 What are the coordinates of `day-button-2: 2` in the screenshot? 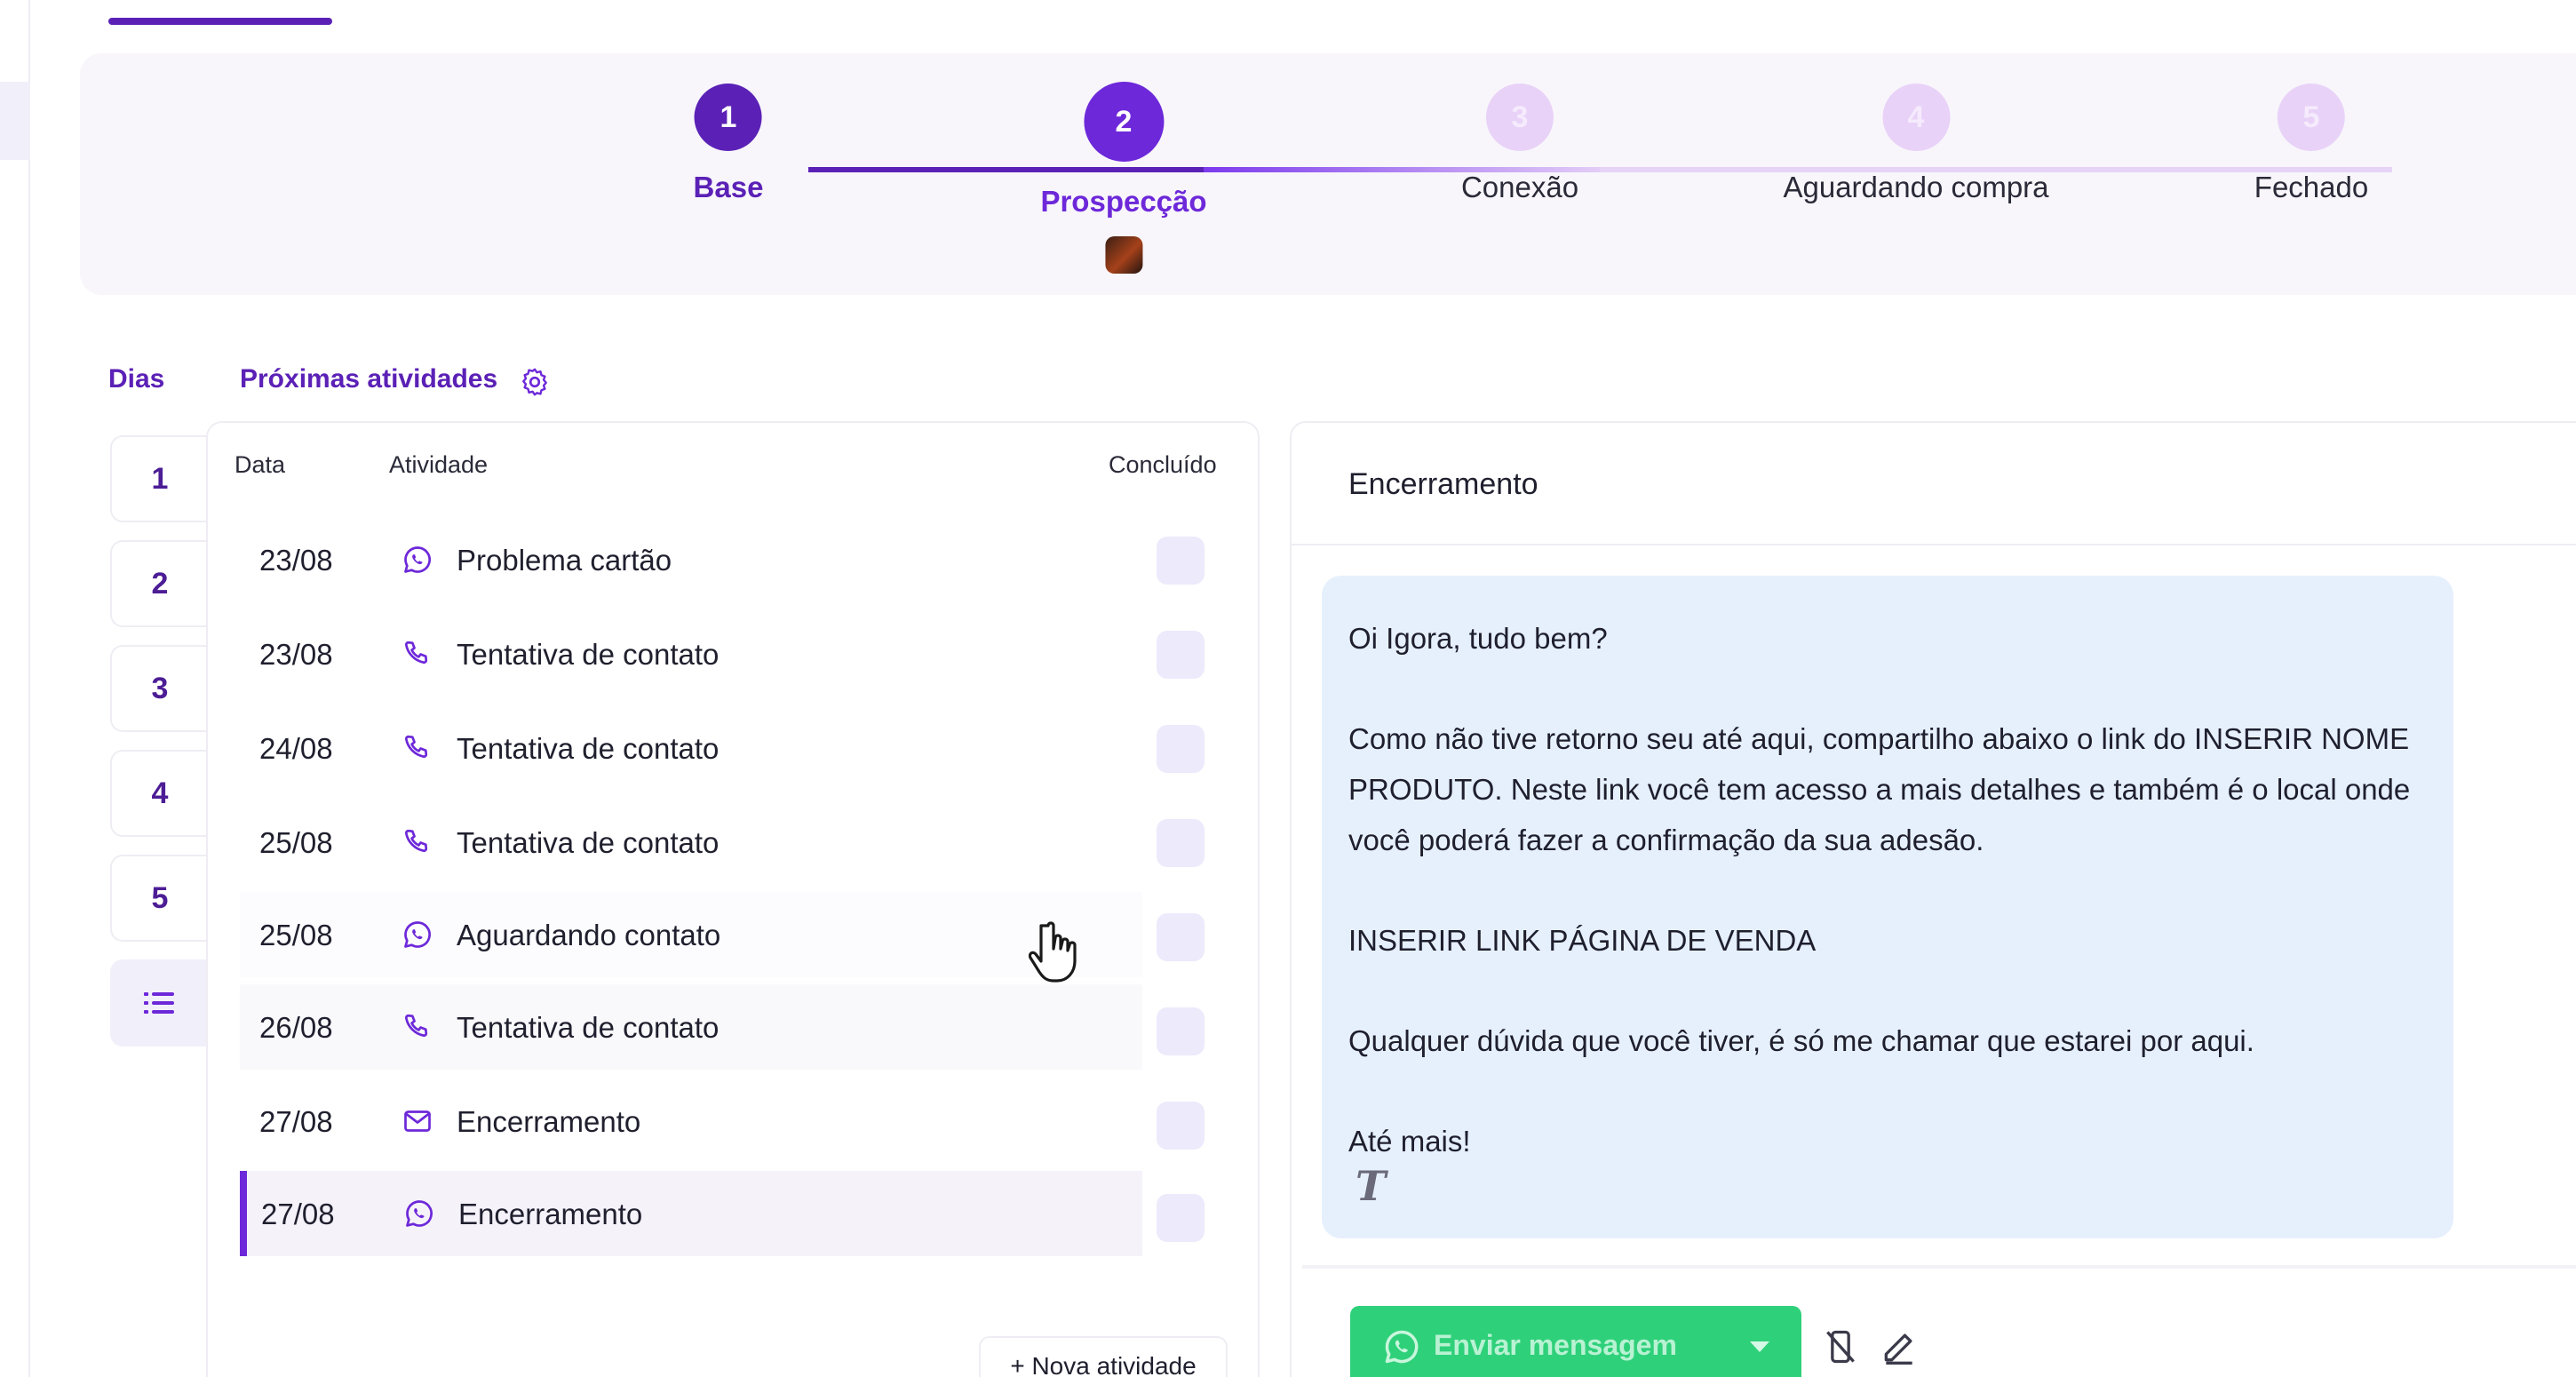 It's located at (159, 584).